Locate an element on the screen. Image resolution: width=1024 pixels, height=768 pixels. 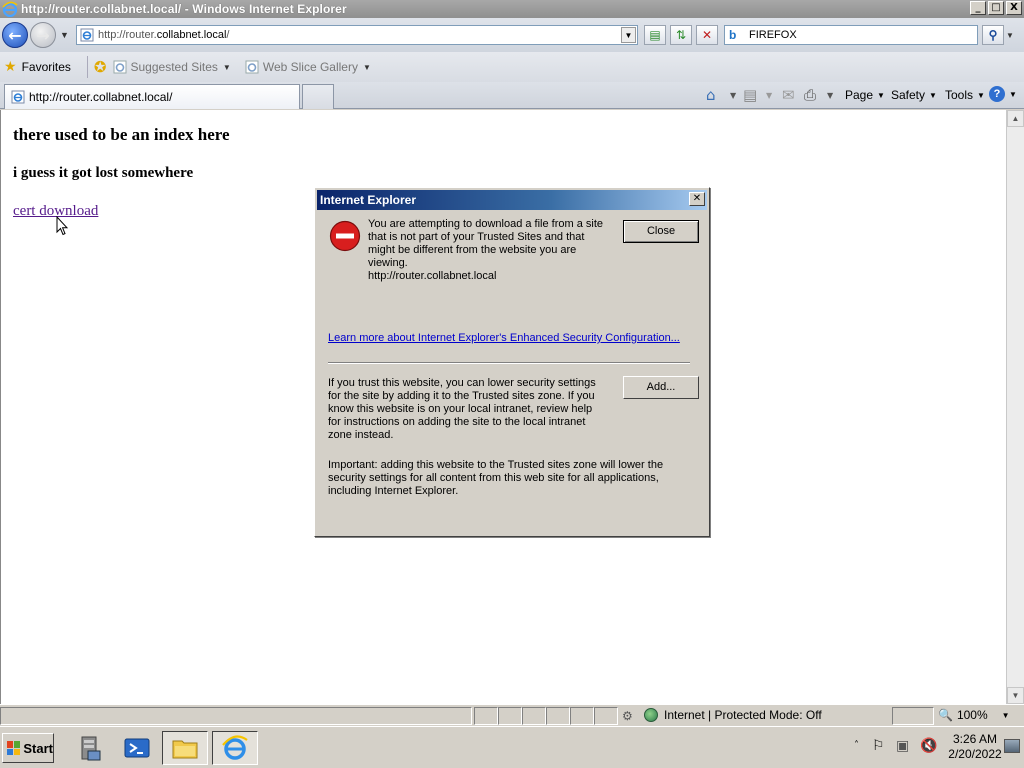
start-button: Start is located at coordinates (28, 748).